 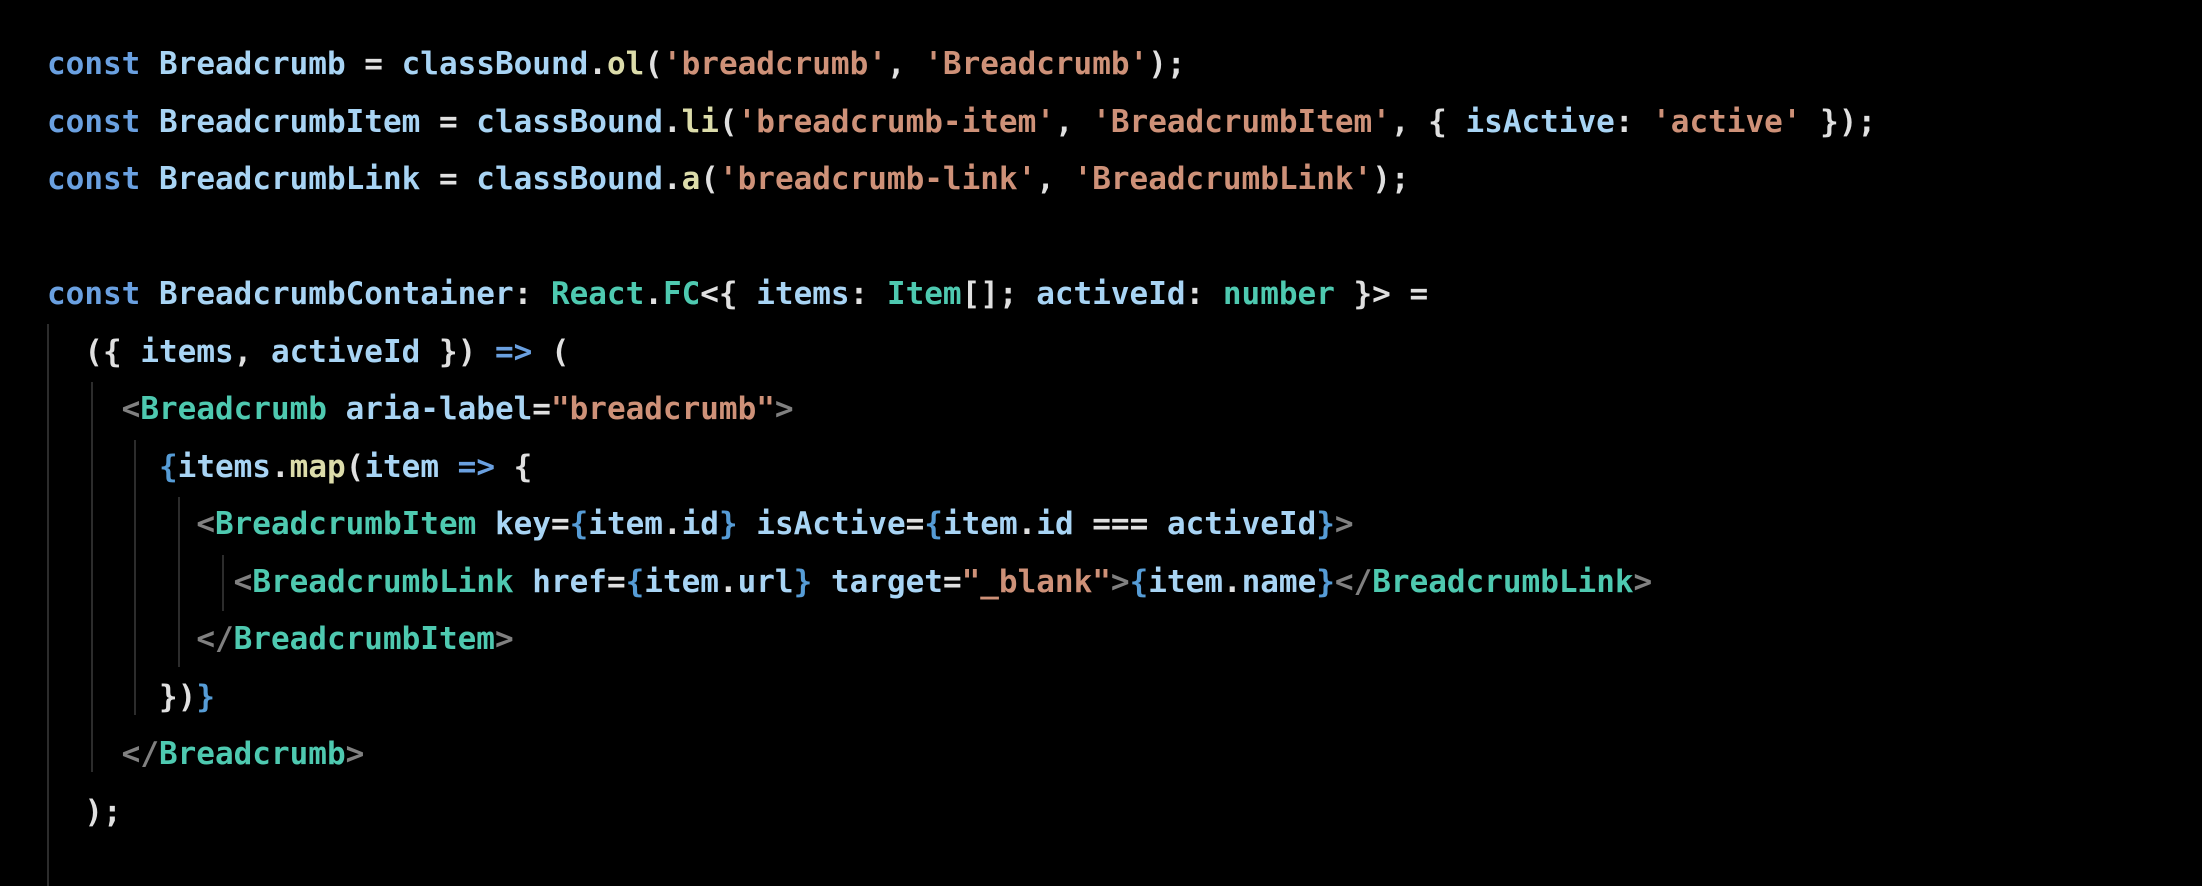 I want to click on code-line: })}, so click(x=961, y=698).